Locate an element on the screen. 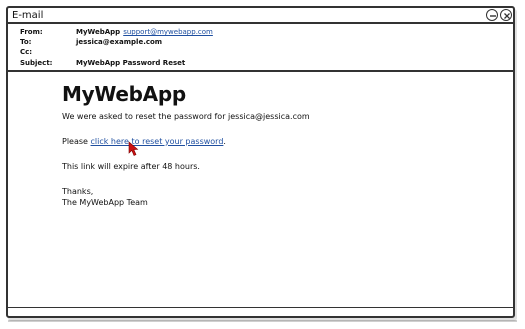  minimize-button is located at coordinates (492, 15).